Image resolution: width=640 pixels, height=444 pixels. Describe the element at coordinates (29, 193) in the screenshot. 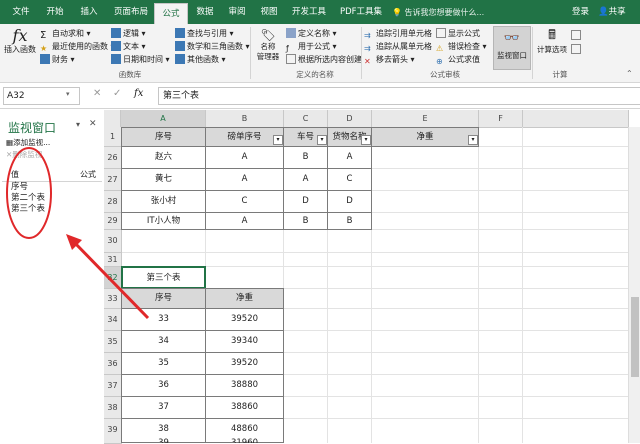

I see `annotation-ellipse` at that location.